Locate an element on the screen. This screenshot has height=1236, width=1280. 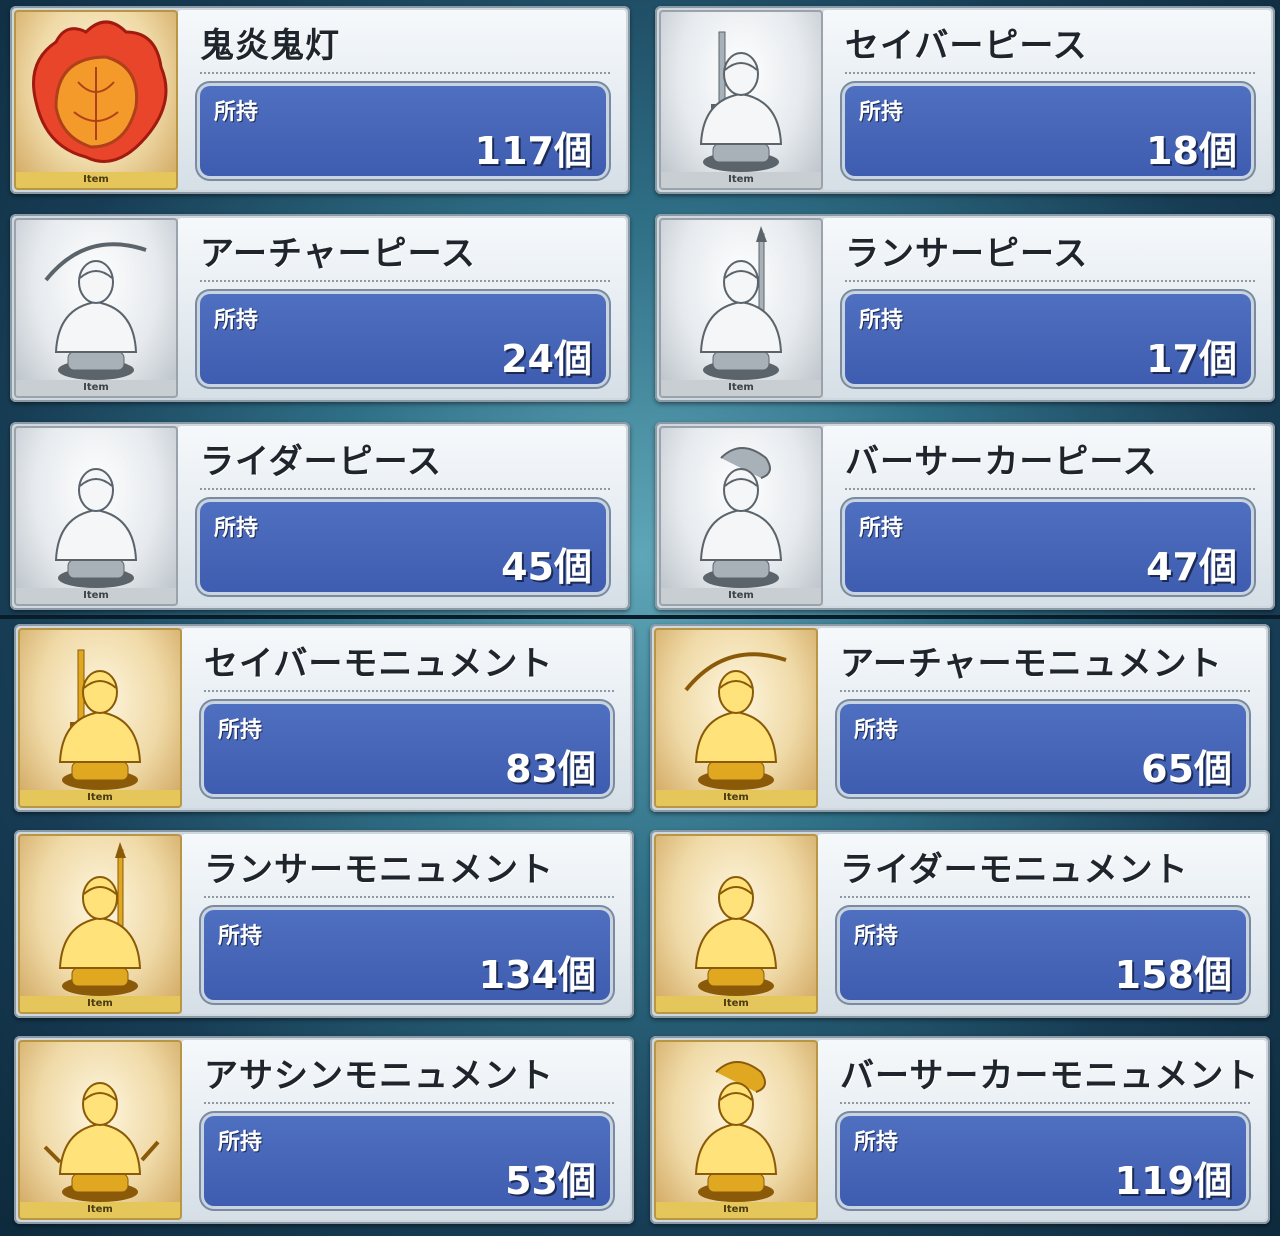
owned-count-box: 所持 119個 is located at coordinates (1043, 1161).